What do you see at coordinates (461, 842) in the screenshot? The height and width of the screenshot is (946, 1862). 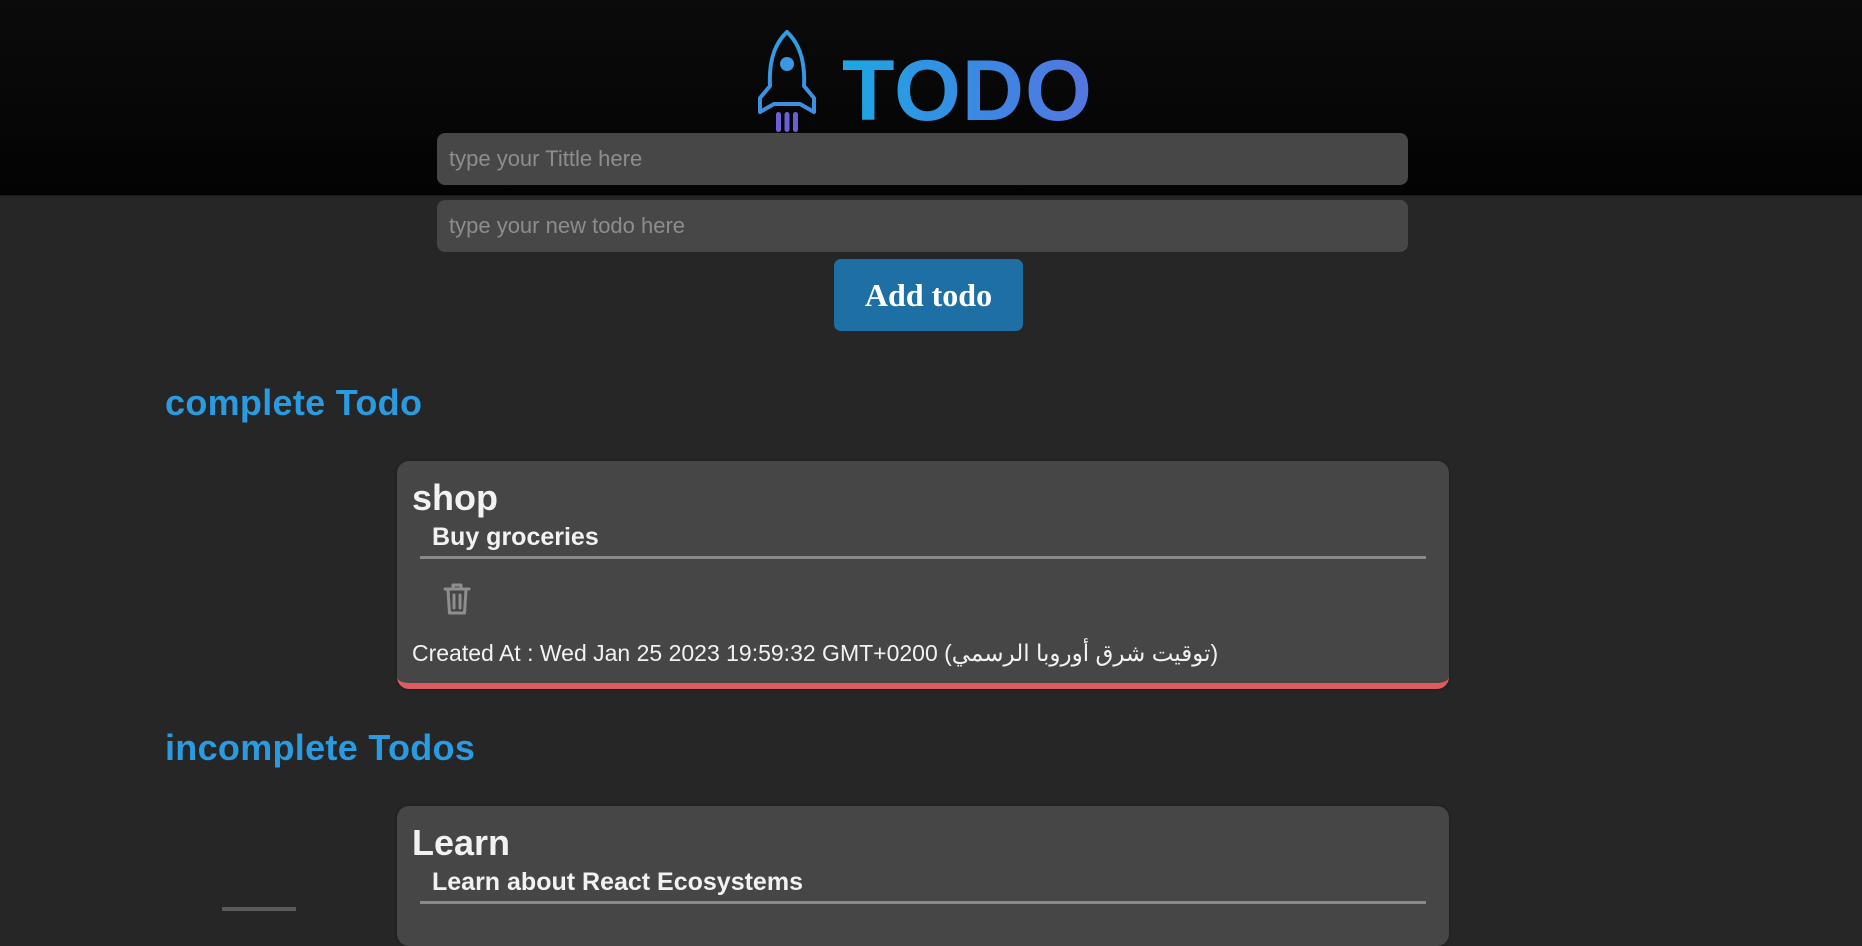 I see `todo-title: Learn` at bounding box center [461, 842].